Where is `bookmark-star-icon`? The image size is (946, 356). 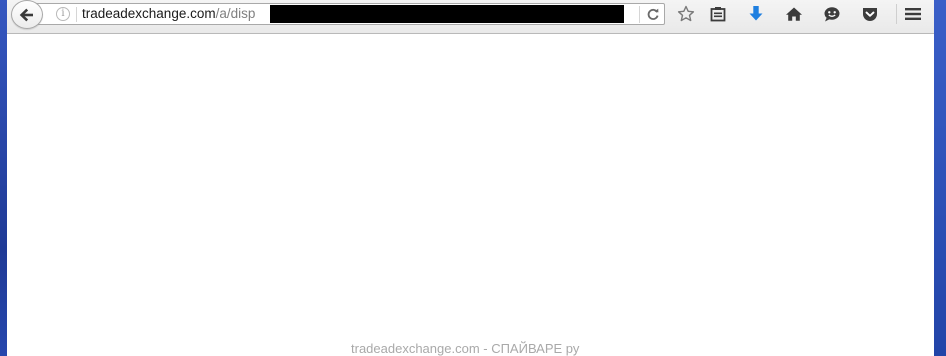 bookmark-star-icon is located at coordinates (686, 13).